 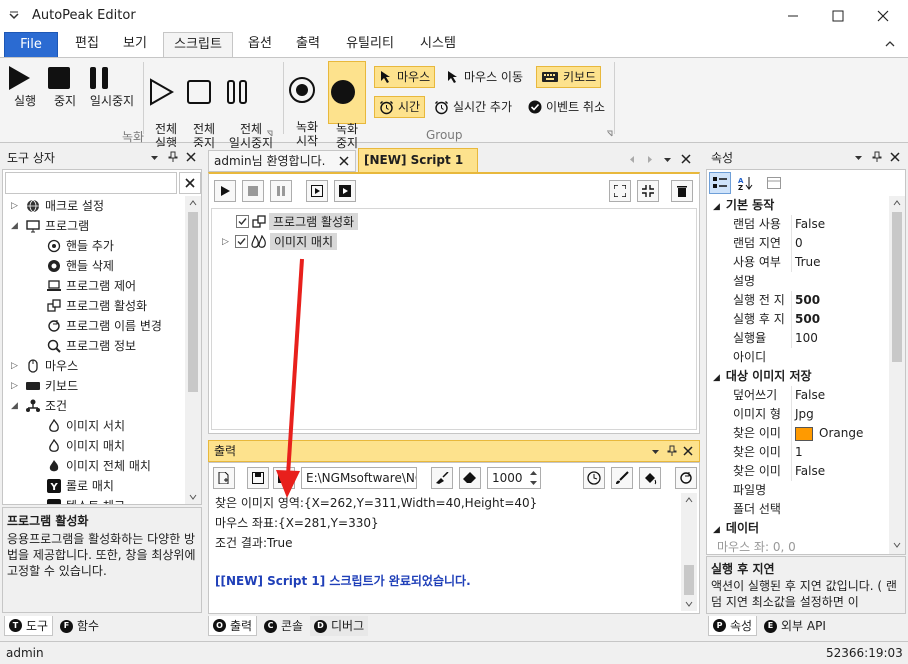 I want to click on pen-button, so click(x=622, y=478).